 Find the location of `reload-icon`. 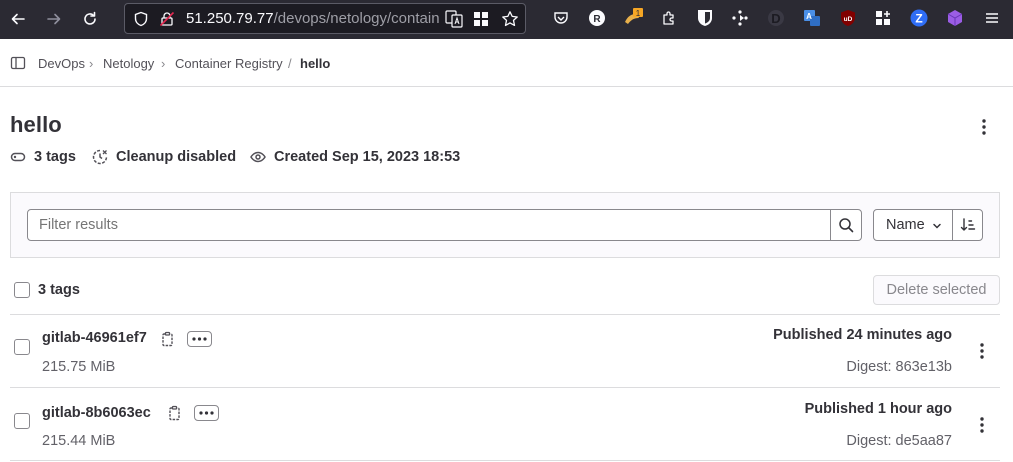

reload-icon is located at coordinates (90, 18).